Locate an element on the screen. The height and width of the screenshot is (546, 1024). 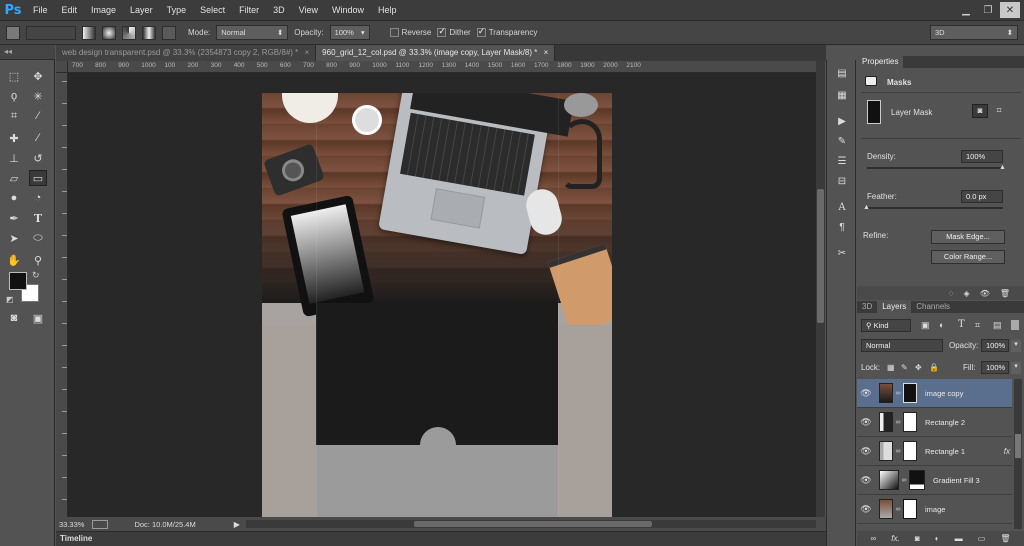
layers-scrollbar is located at coordinates (1018, 454).